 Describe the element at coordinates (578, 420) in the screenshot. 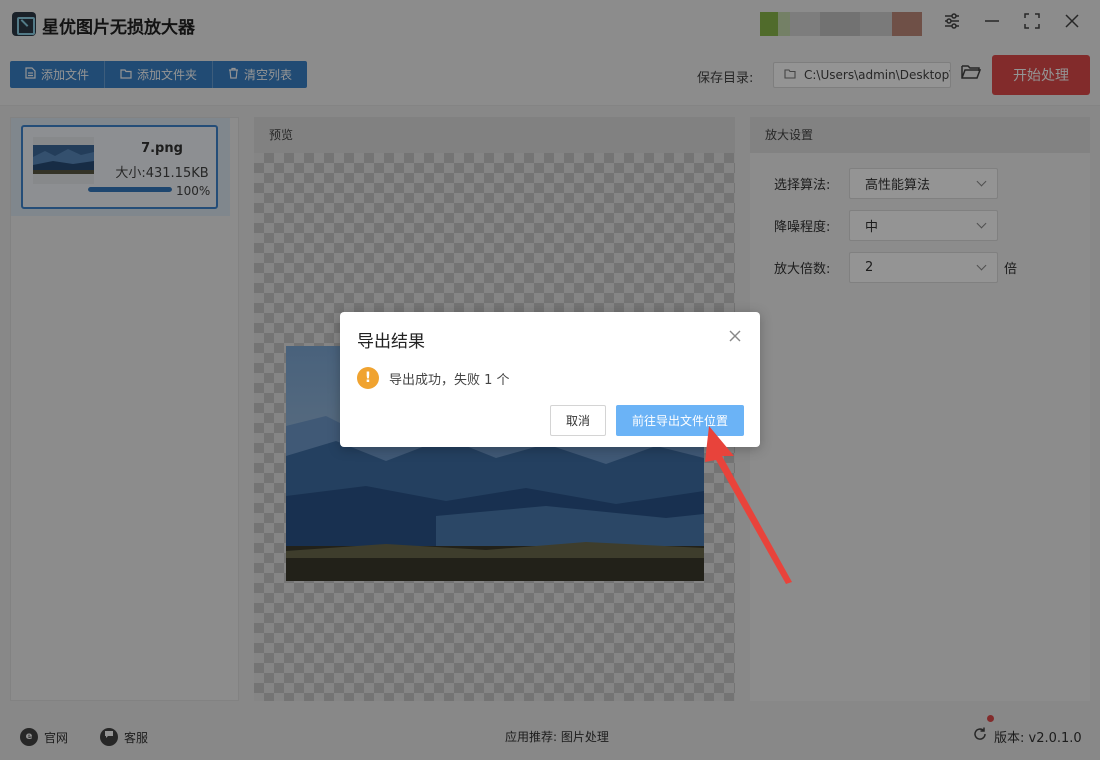

I see `cancel-button: 取消` at that location.